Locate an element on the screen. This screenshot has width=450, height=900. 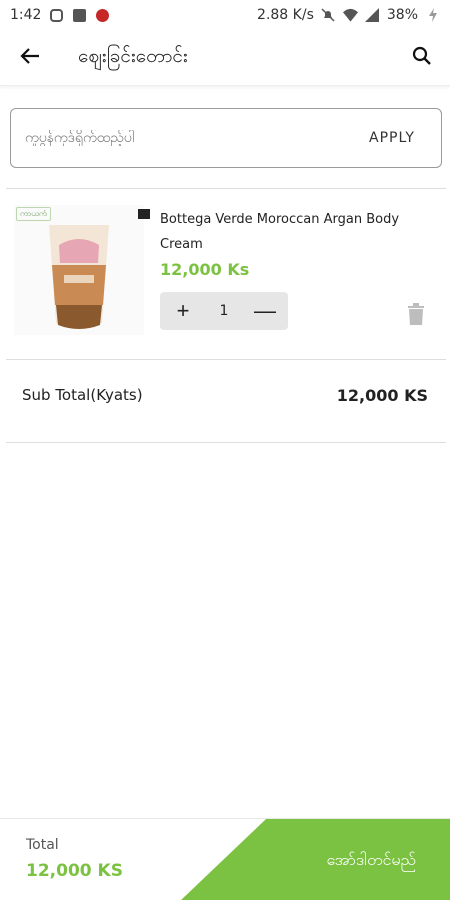
trash-icon is located at coordinates (416, 316).